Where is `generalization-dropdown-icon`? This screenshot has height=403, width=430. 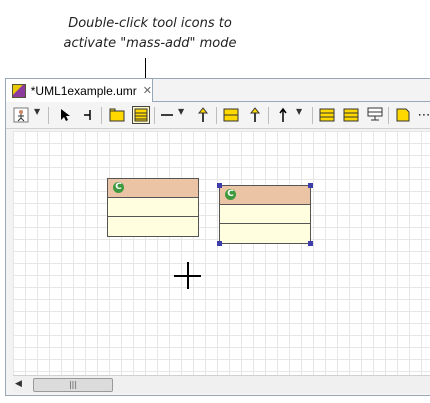 generalization-dropdown-icon is located at coordinates (283, 115).